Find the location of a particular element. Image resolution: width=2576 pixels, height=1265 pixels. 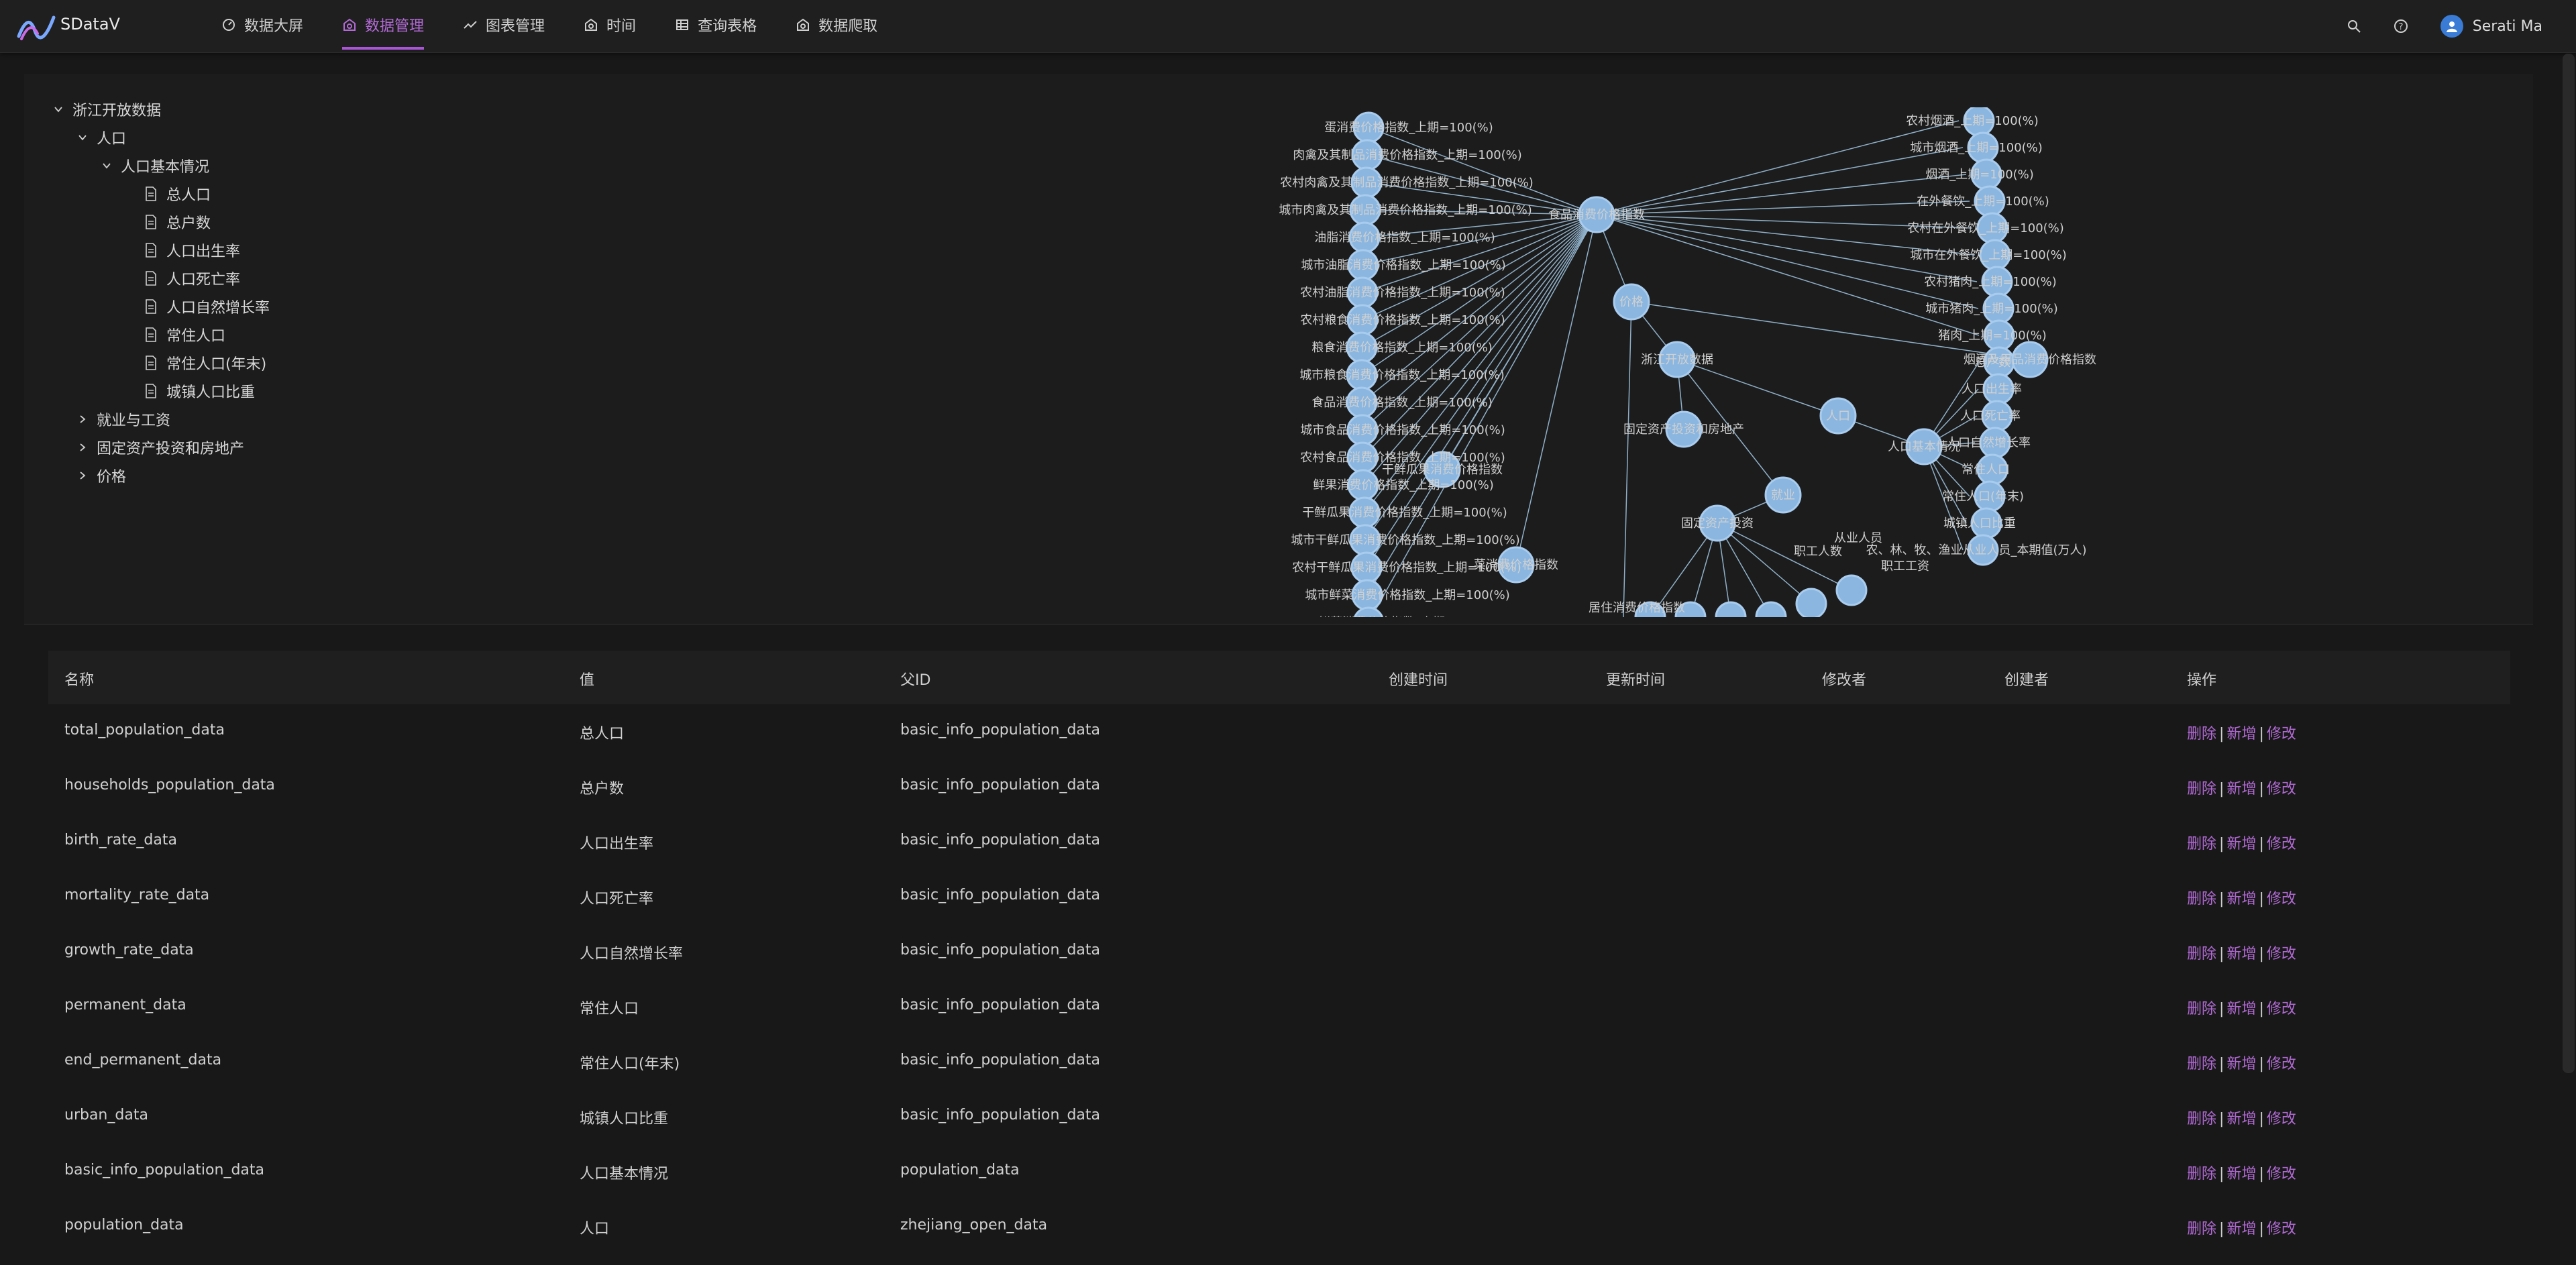

nav-item-0: 数据大屏 is located at coordinates (262, 25).